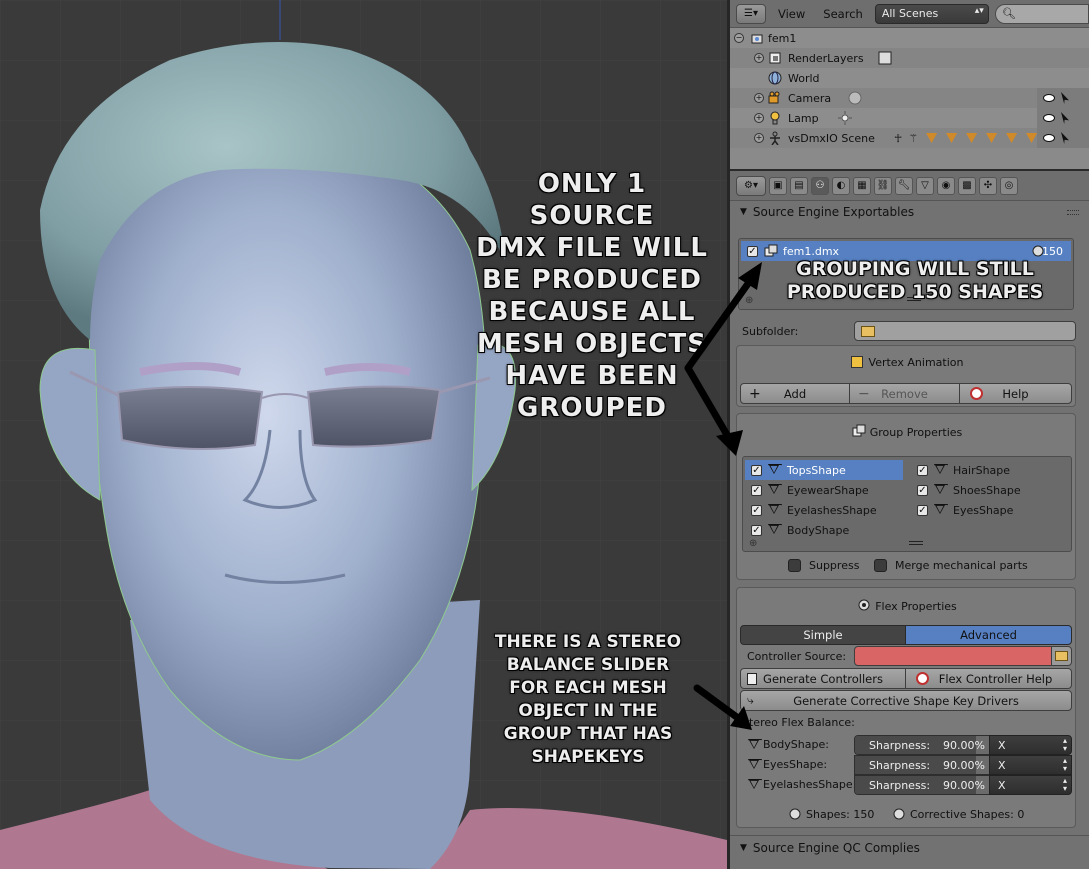 The image size is (1089, 869). What do you see at coordinates (946, 185) in the screenshot?
I see `material-tab-icon: ◉` at bounding box center [946, 185].